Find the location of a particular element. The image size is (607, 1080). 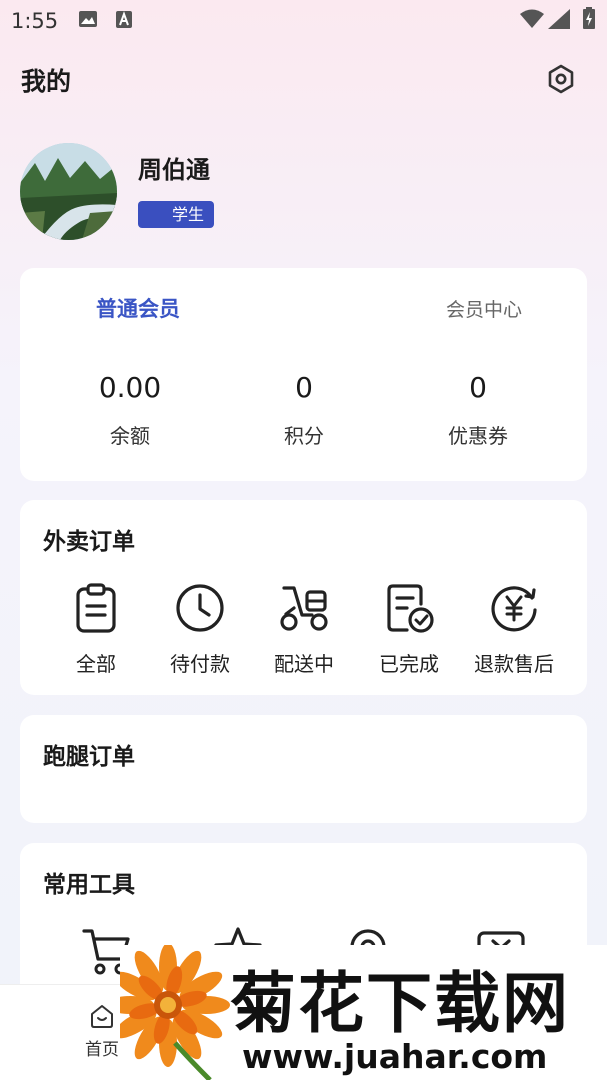

stat-balance: 0.00 余额 is located at coordinates (130, 408).